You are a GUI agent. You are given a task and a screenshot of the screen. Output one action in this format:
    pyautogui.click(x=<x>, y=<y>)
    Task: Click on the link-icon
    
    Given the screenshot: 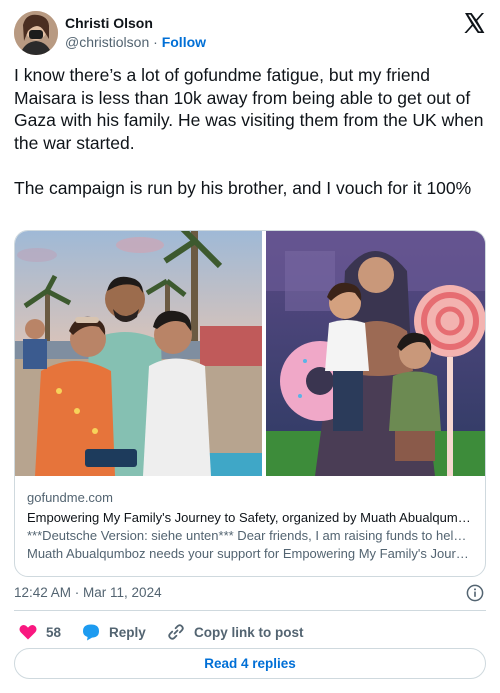 What is the action you would take?
    pyautogui.click(x=176, y=632)
    